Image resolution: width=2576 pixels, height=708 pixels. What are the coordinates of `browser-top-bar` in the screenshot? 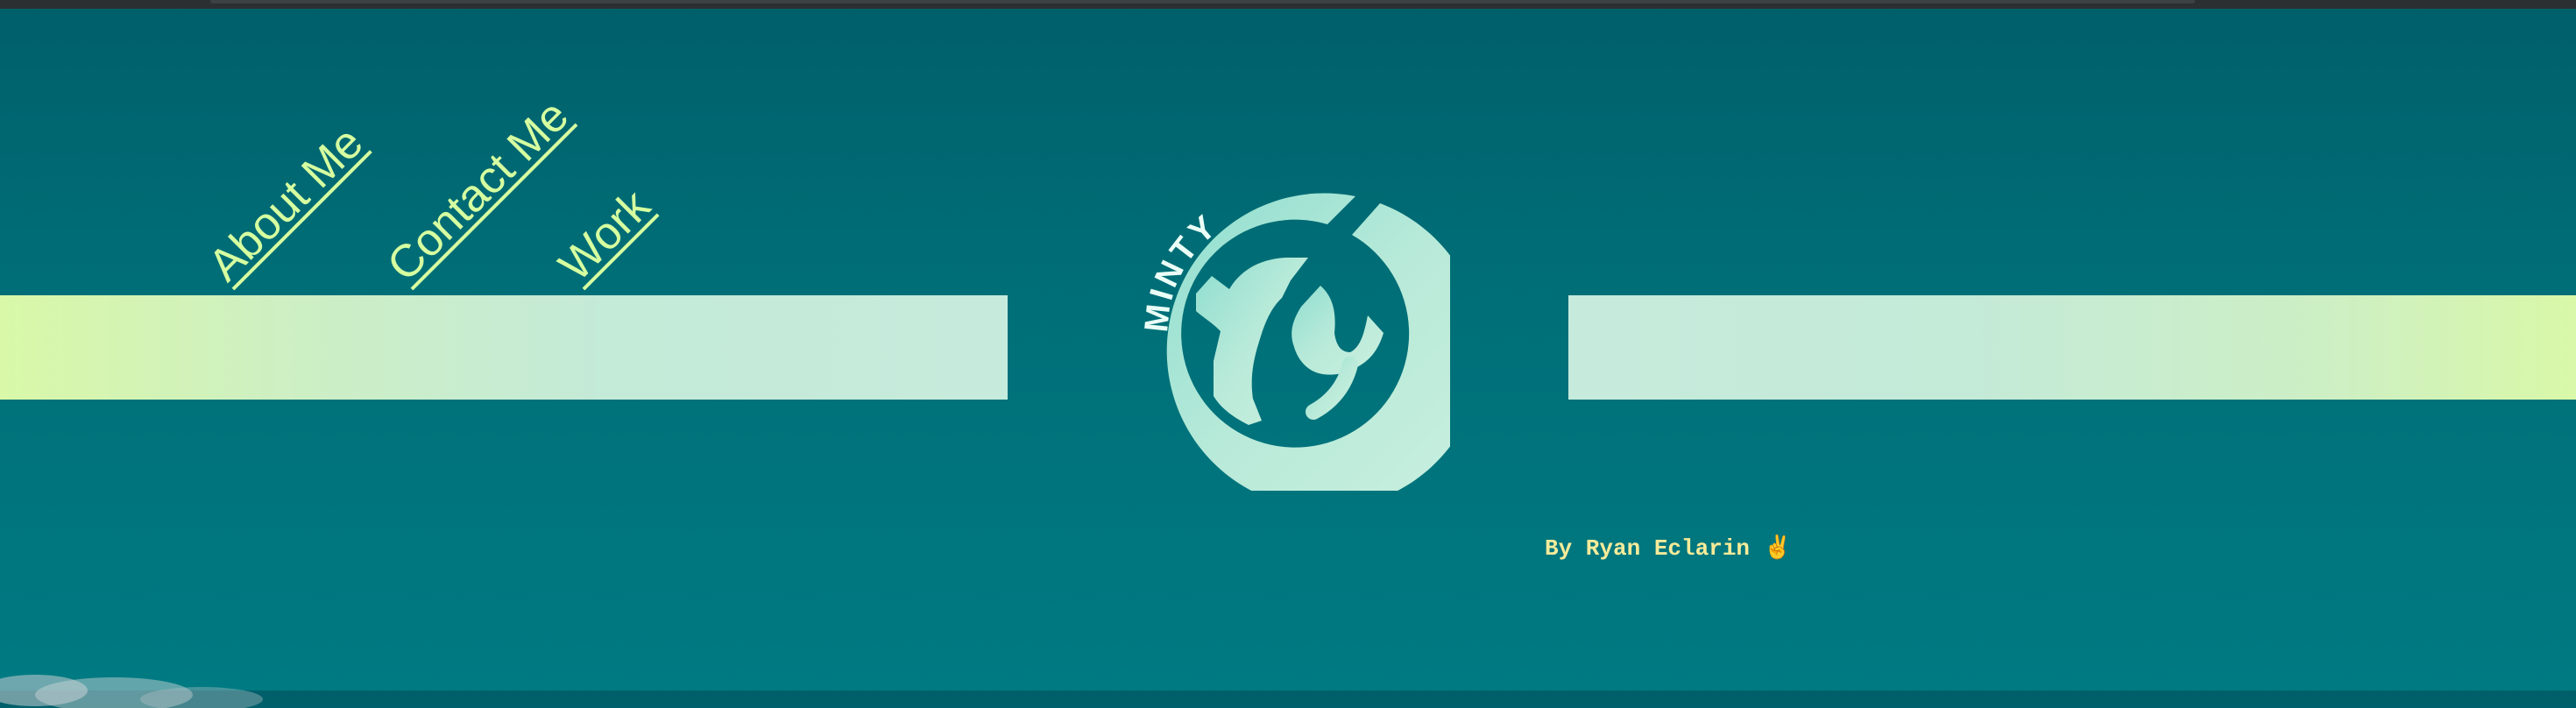 It's located at (1288, 4).